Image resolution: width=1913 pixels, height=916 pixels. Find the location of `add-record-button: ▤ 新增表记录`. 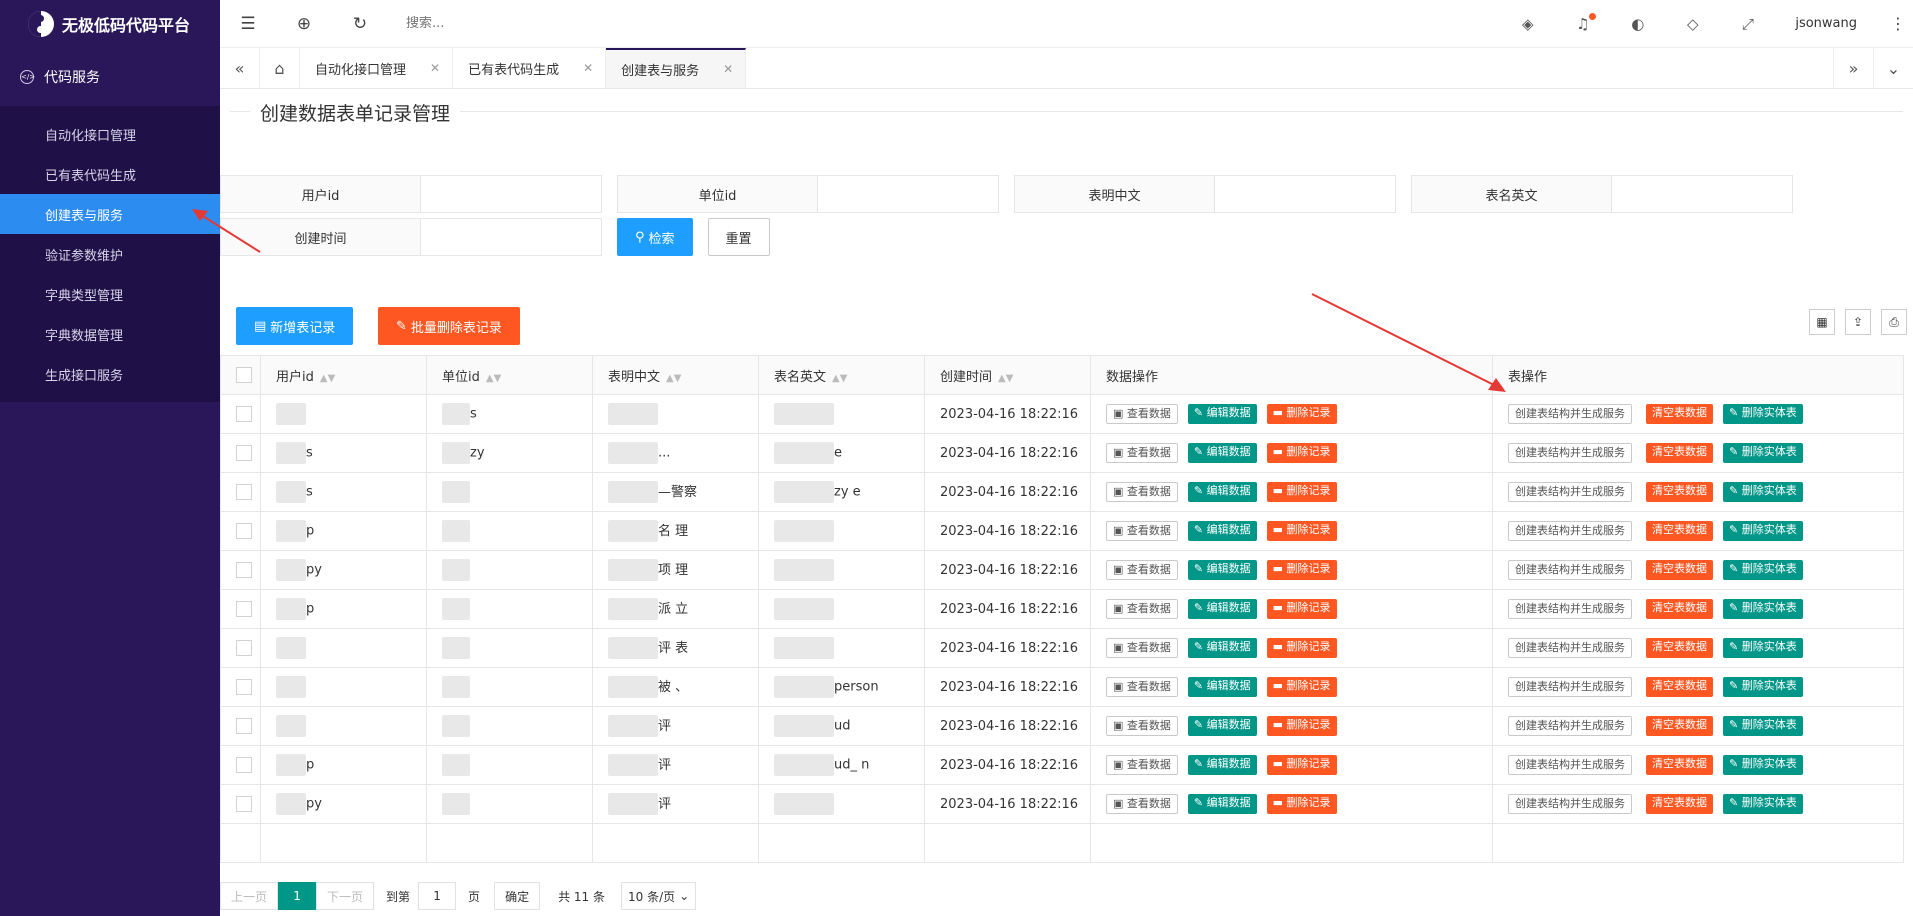

add-record-button: ▤ 新增表记录 is located at coordinates (295, 326).